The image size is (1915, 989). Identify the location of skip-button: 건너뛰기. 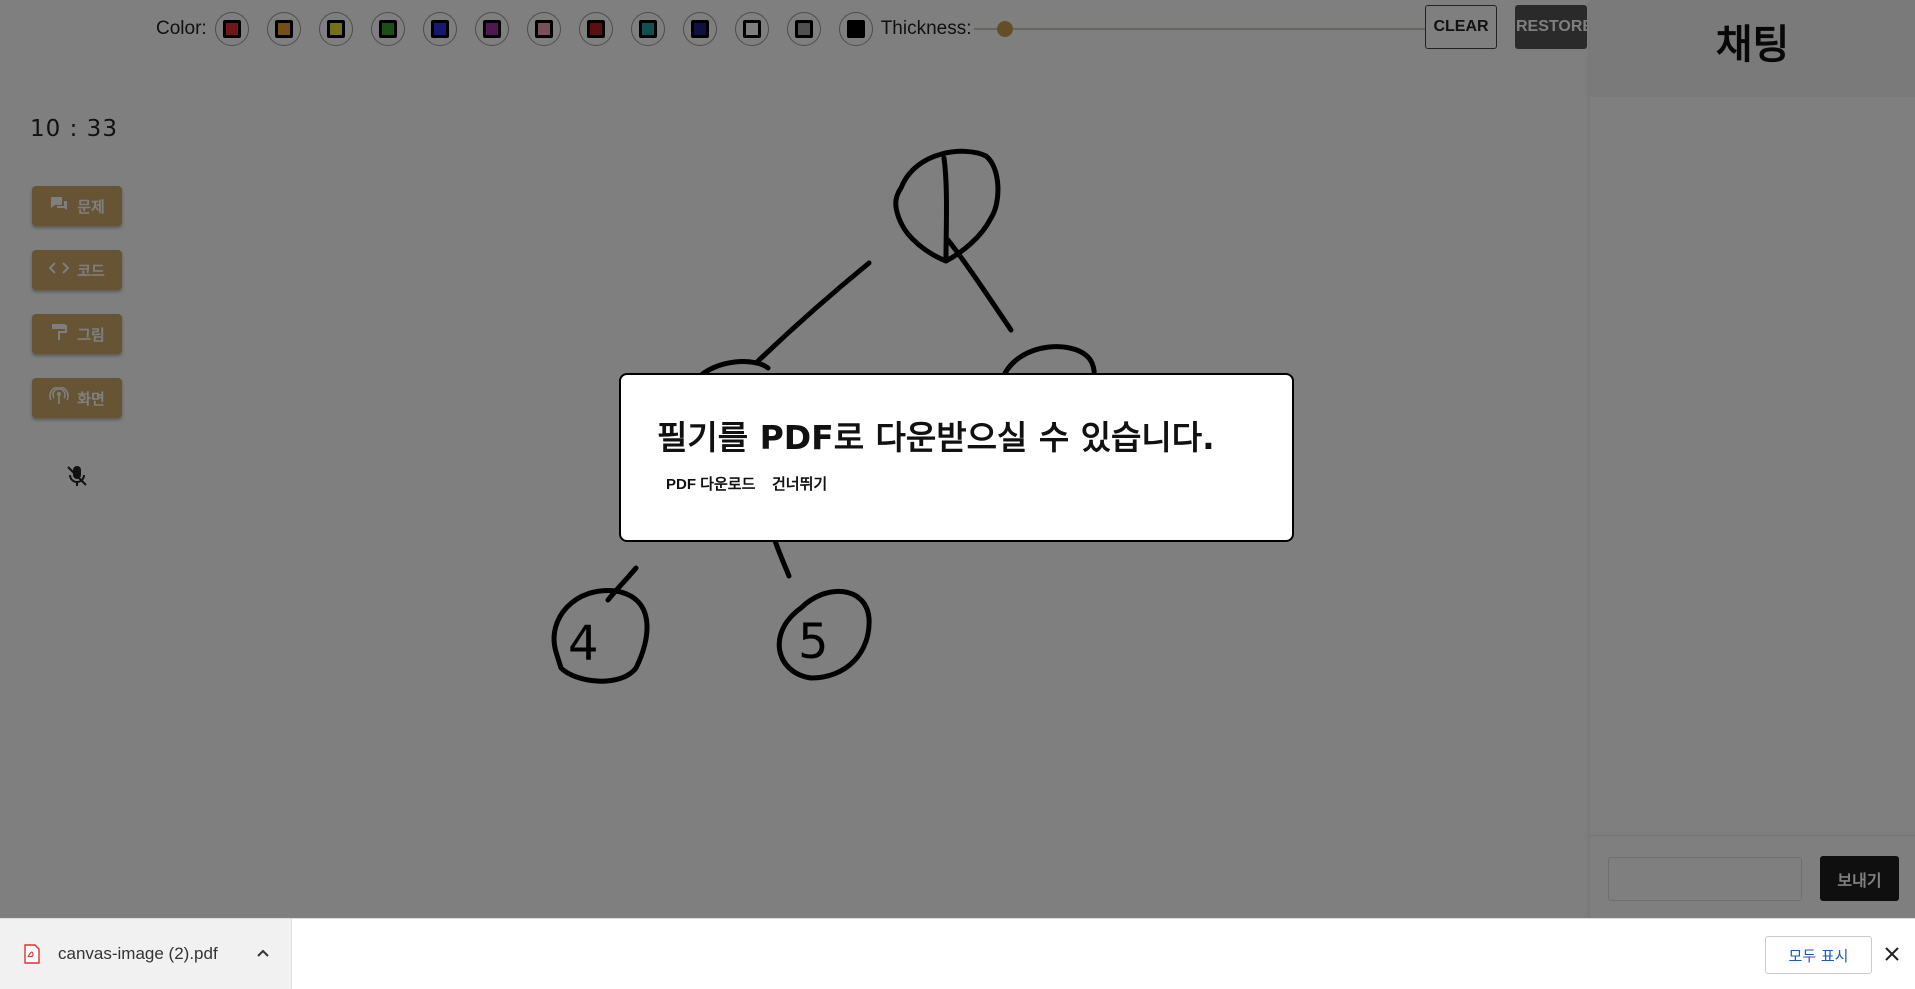
(799, 483).